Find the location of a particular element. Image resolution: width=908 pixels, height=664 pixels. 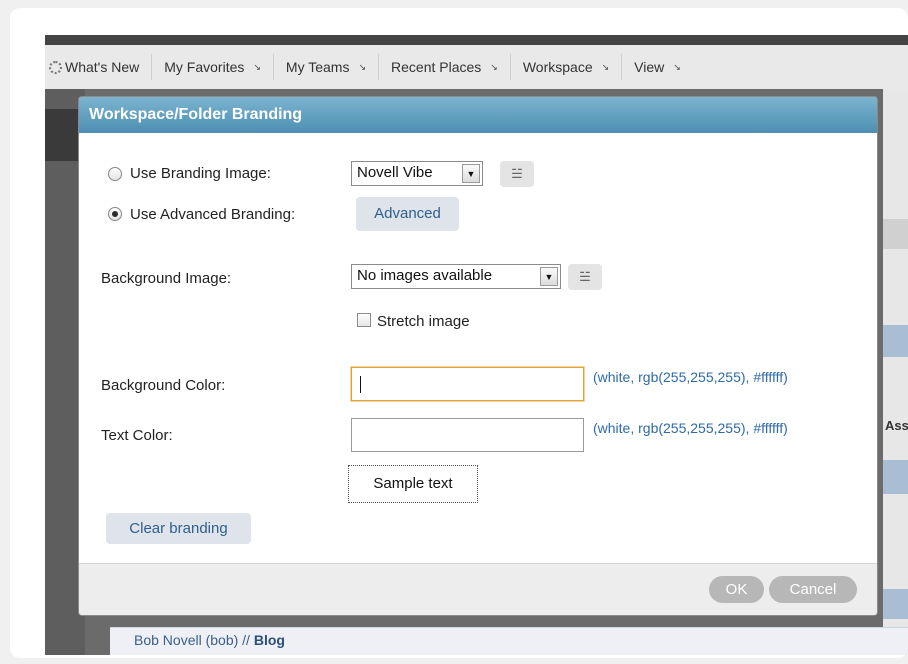

menu-my-favorites: My Favorites ↘ is located at coordinates (213, 67).